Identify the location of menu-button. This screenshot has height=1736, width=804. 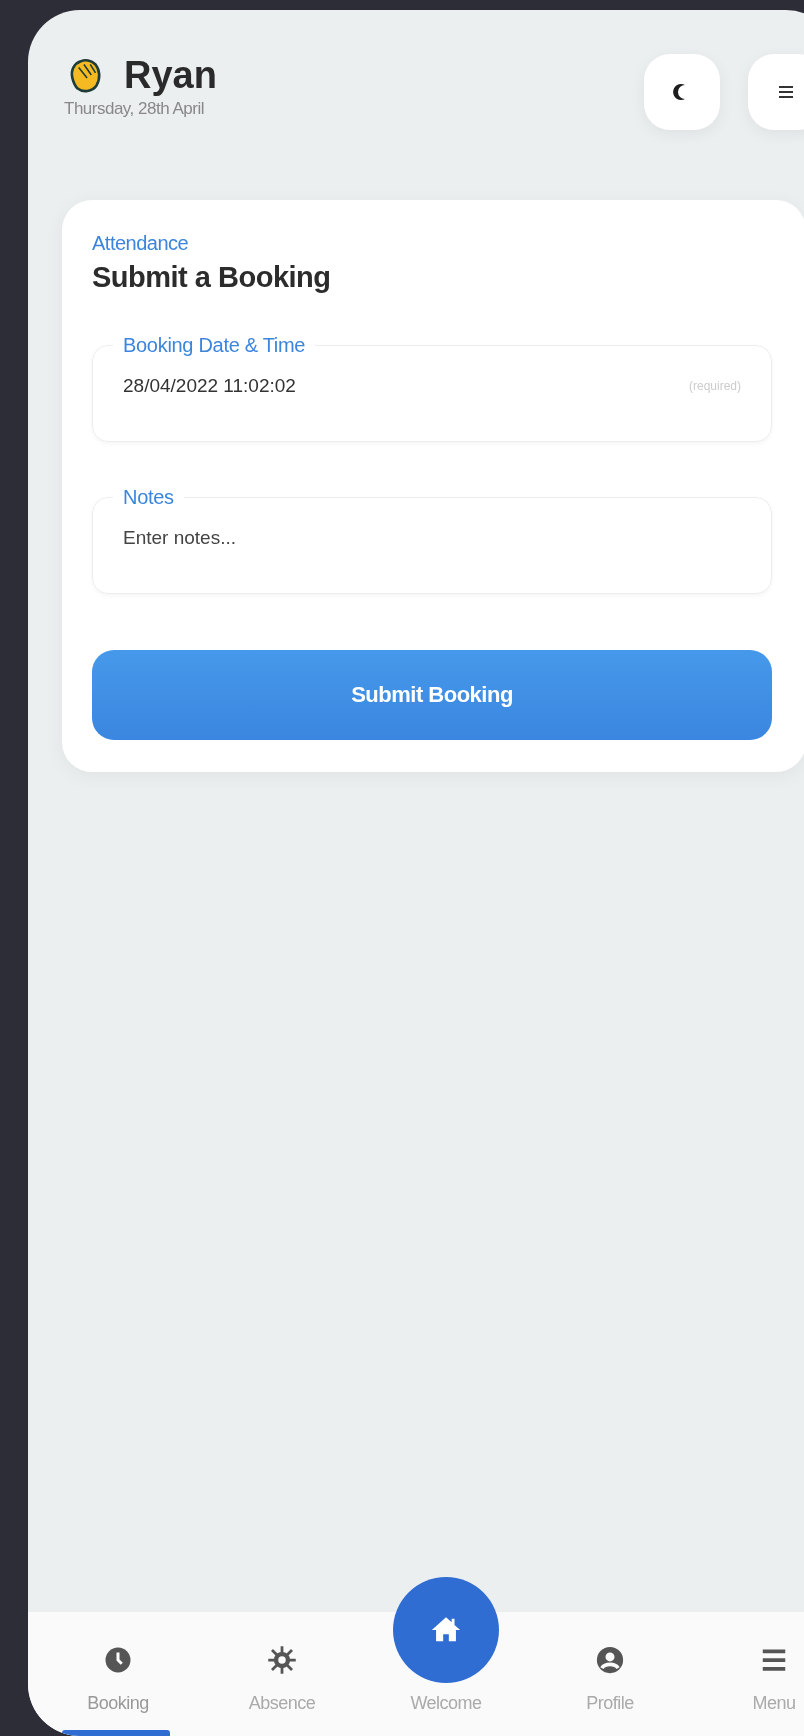
(776, 92).